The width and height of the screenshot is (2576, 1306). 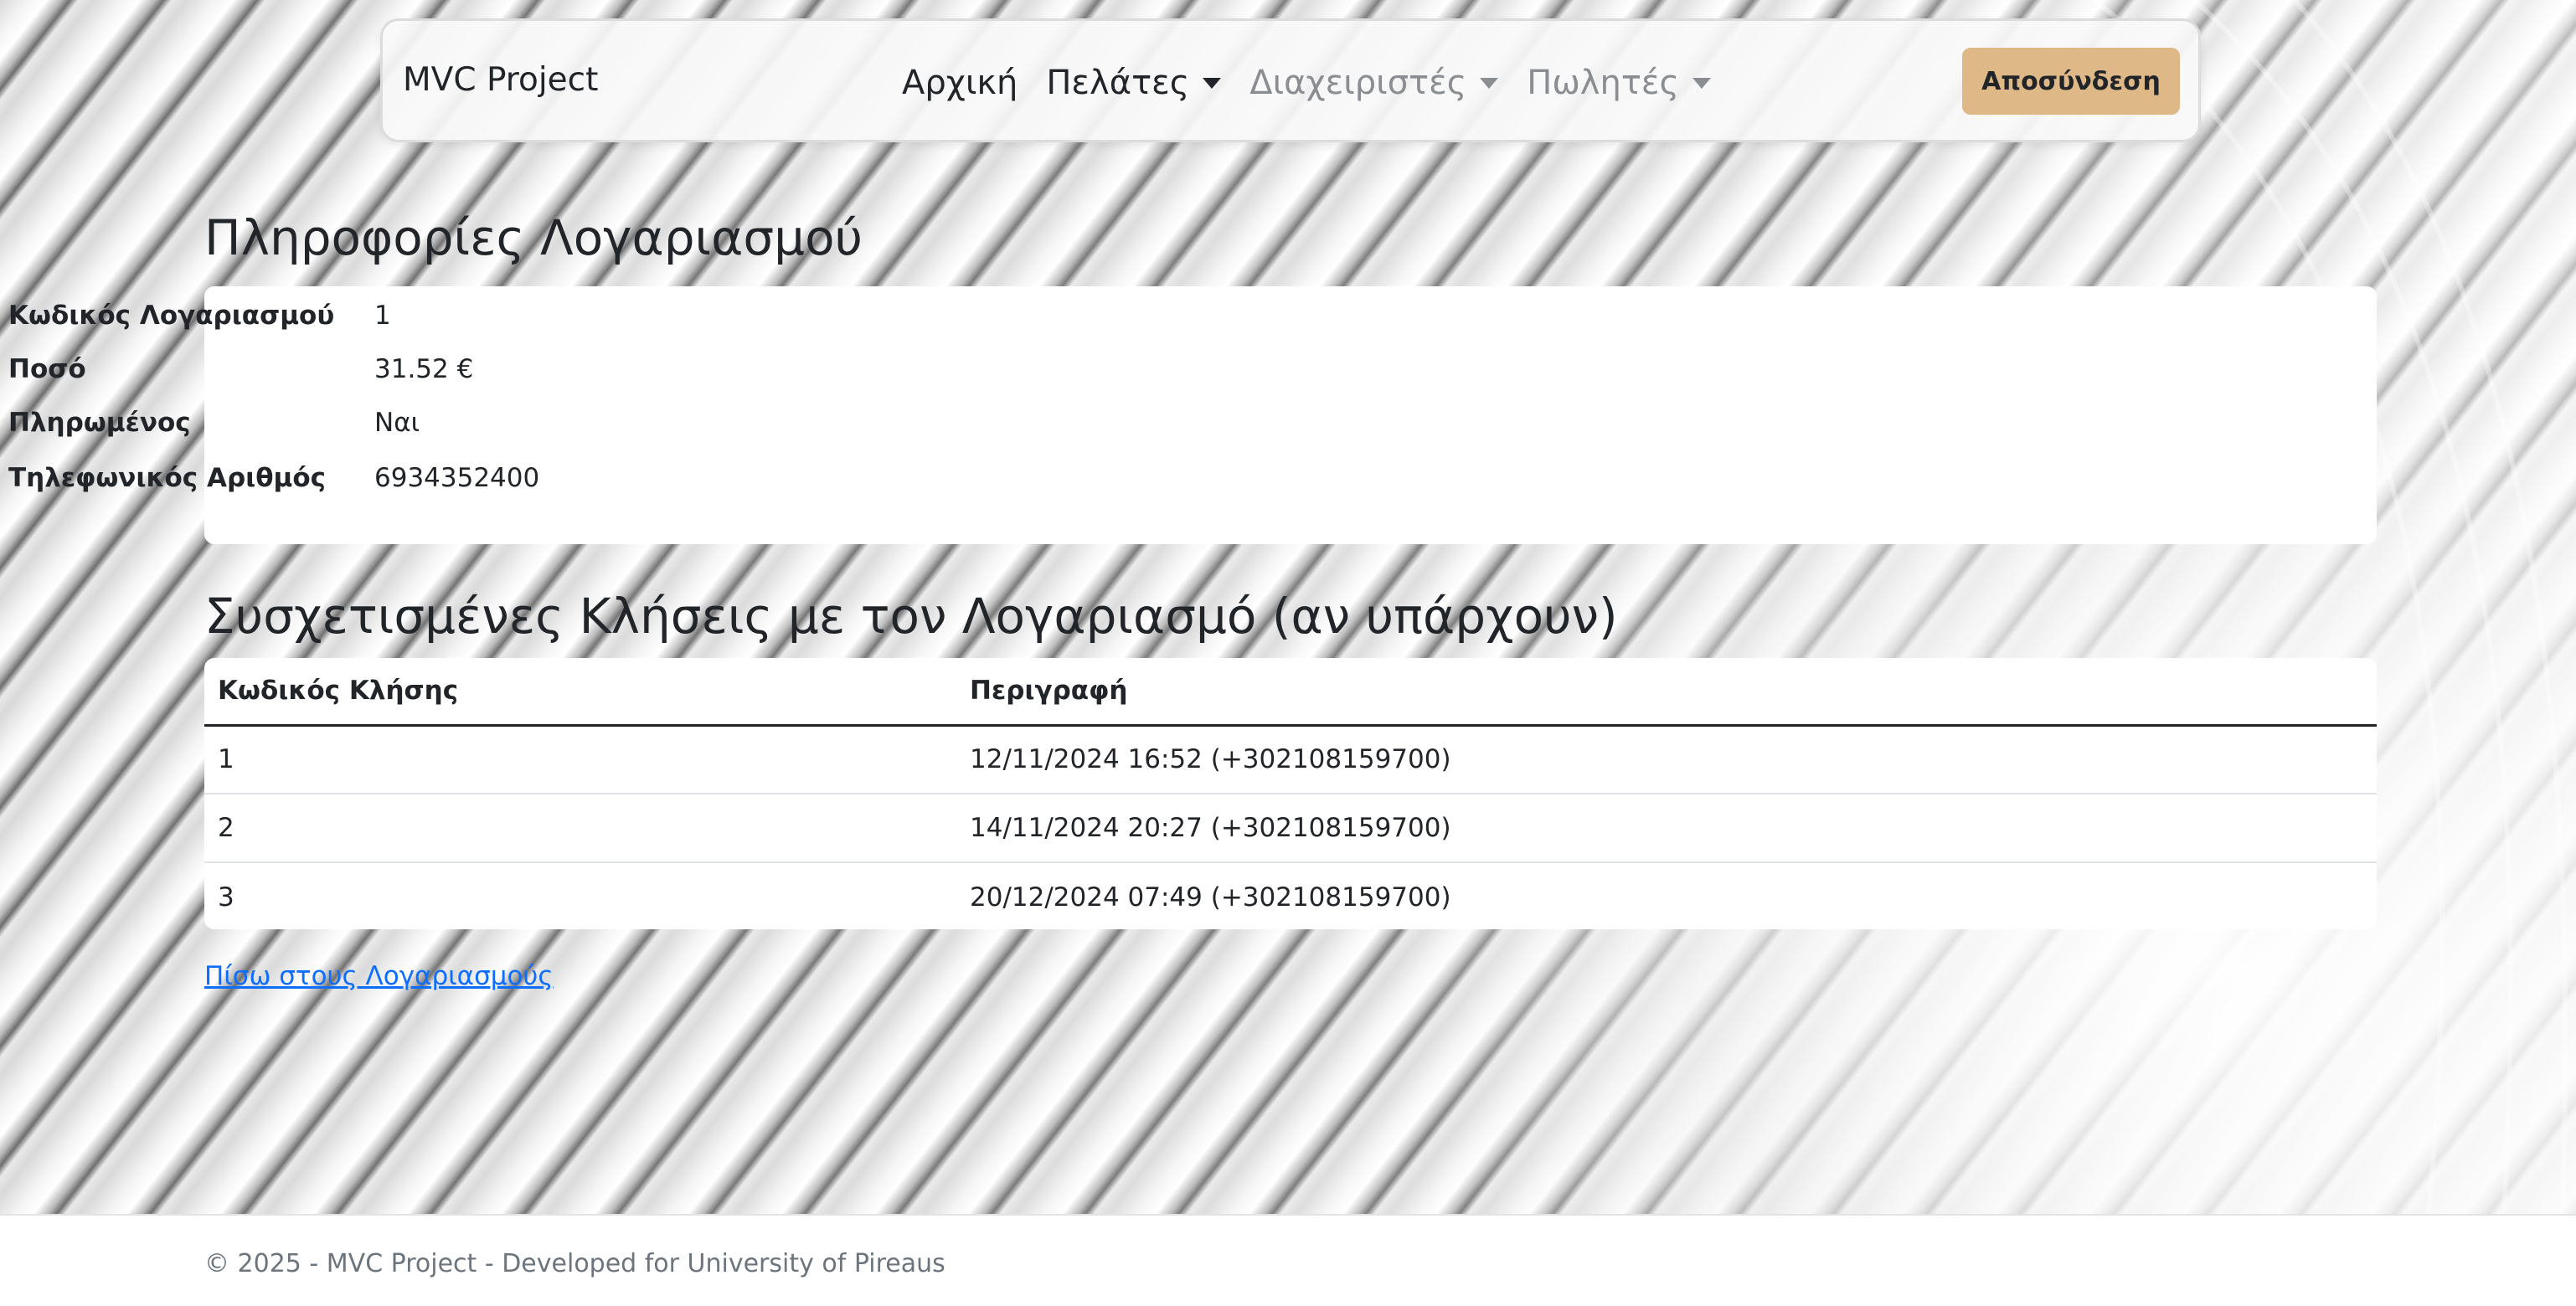 What do you see at coordinates (214, 423) in the screenshot?
I see `account-field-row: Πληρωμένος Ναι` at bounding box center [214, 423].